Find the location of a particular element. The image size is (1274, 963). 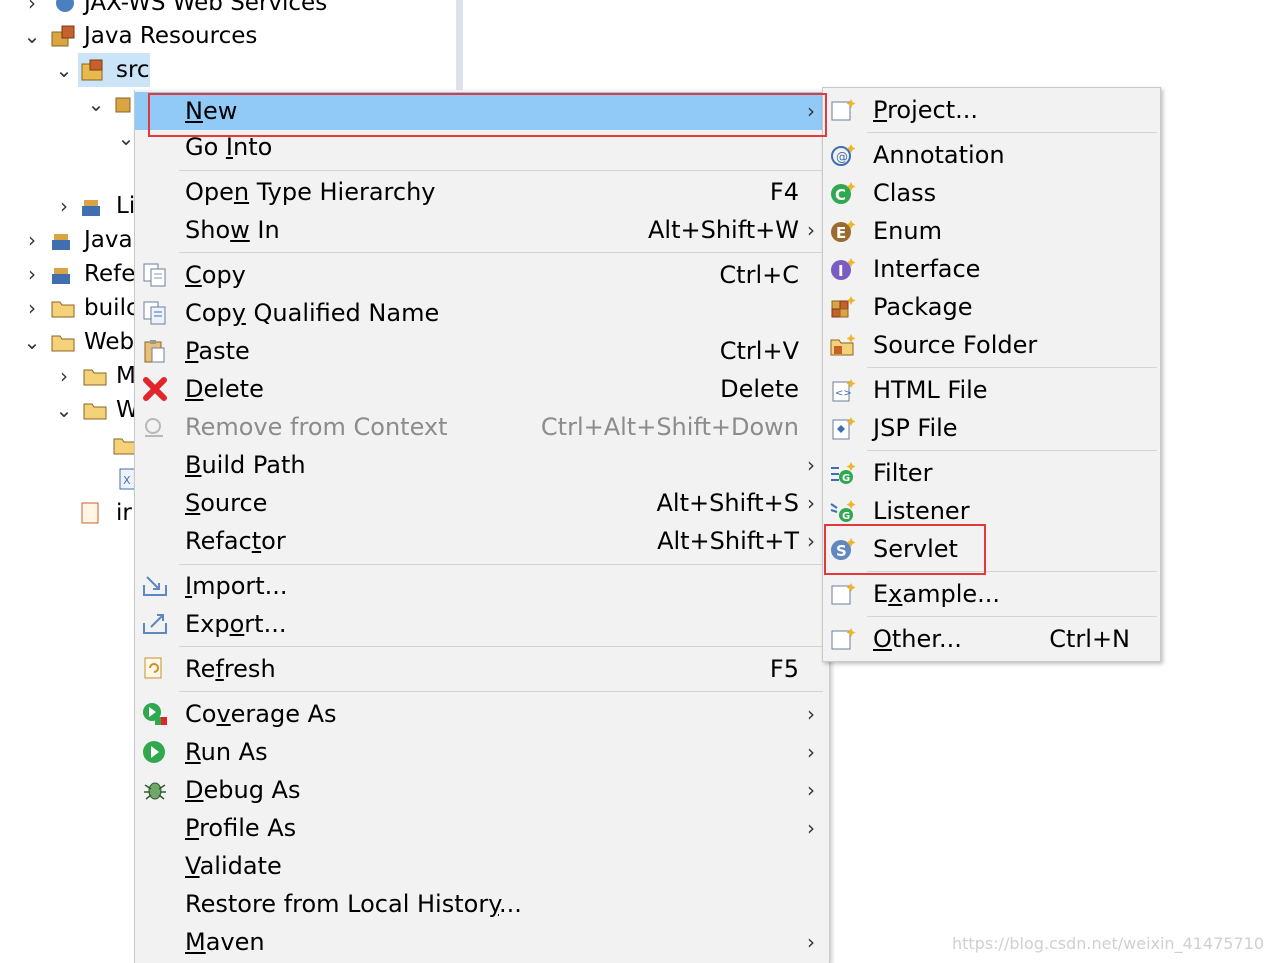

menu-item-paste: Paste Ctrl+V is located at coordinates (482, 351).